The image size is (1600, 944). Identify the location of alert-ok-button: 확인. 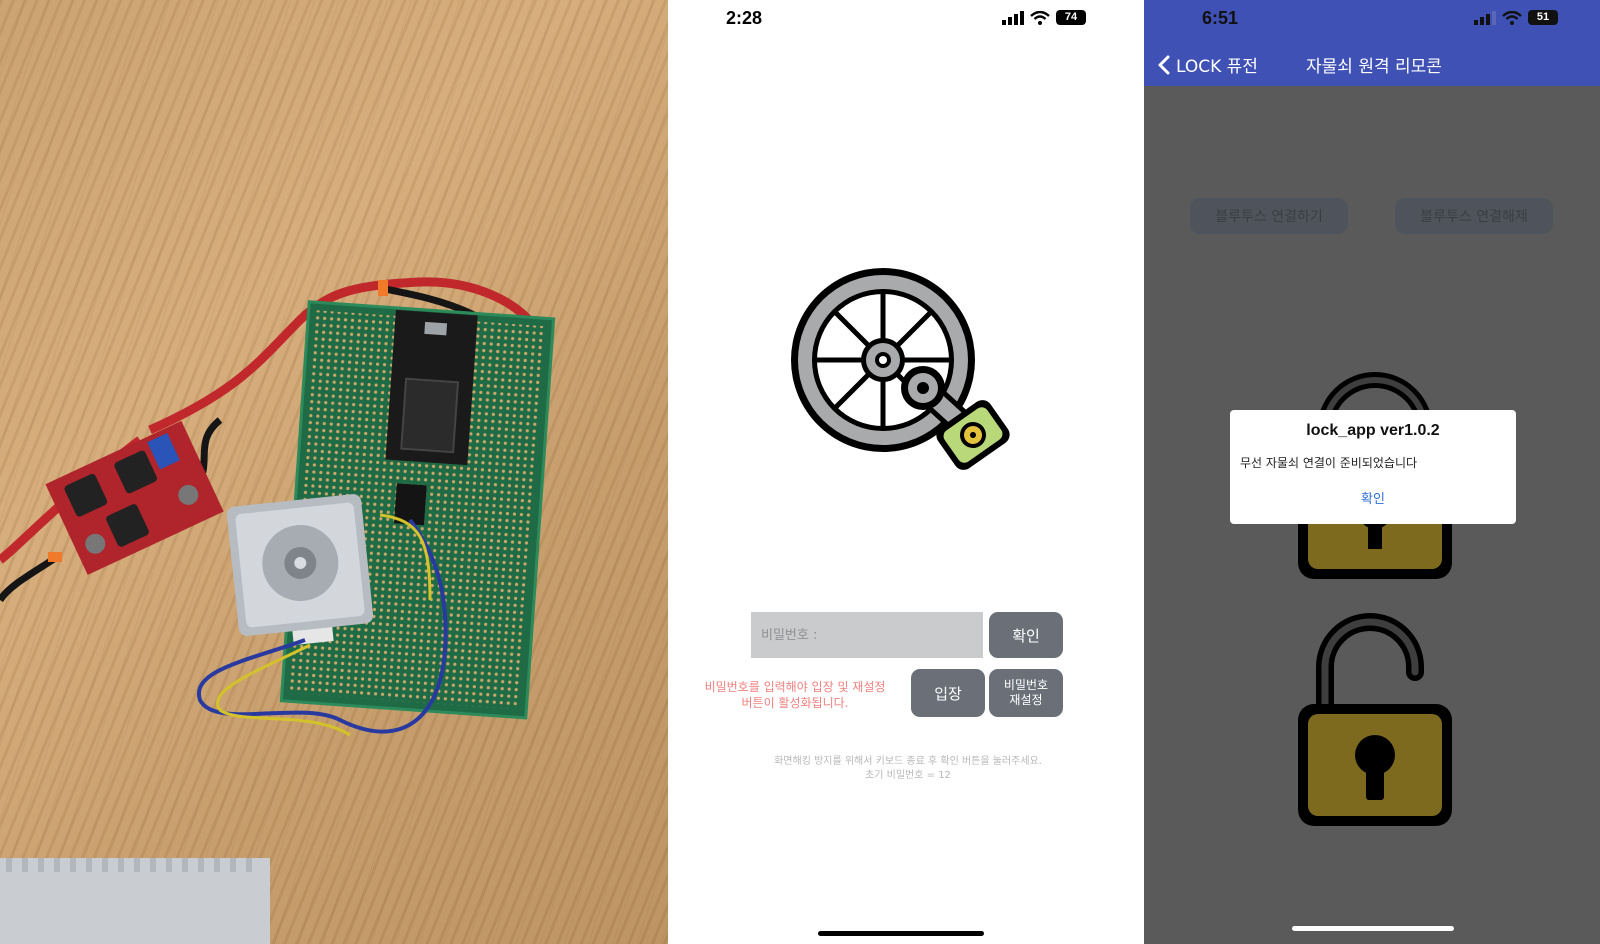
(1373, 497).